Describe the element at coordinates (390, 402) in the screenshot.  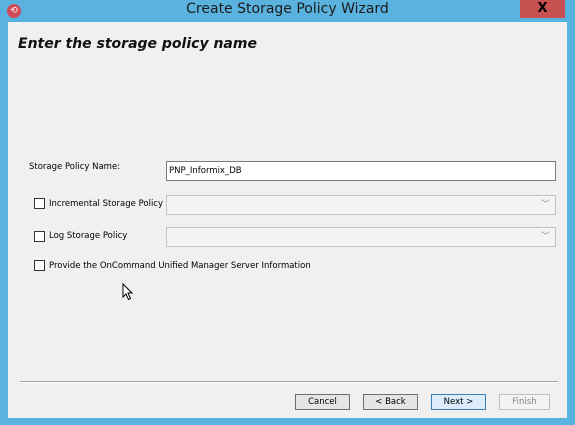
I see `back-button: < Back` at that location.